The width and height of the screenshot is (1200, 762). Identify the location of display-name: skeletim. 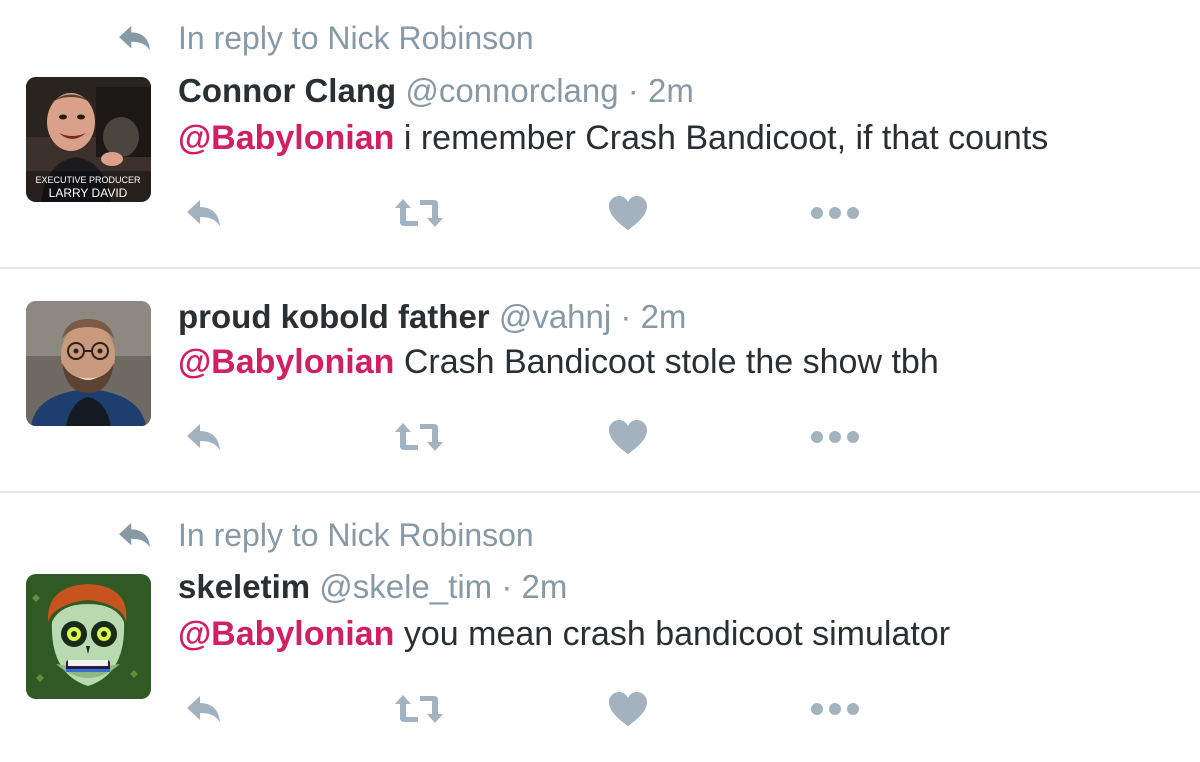
(244, 586).